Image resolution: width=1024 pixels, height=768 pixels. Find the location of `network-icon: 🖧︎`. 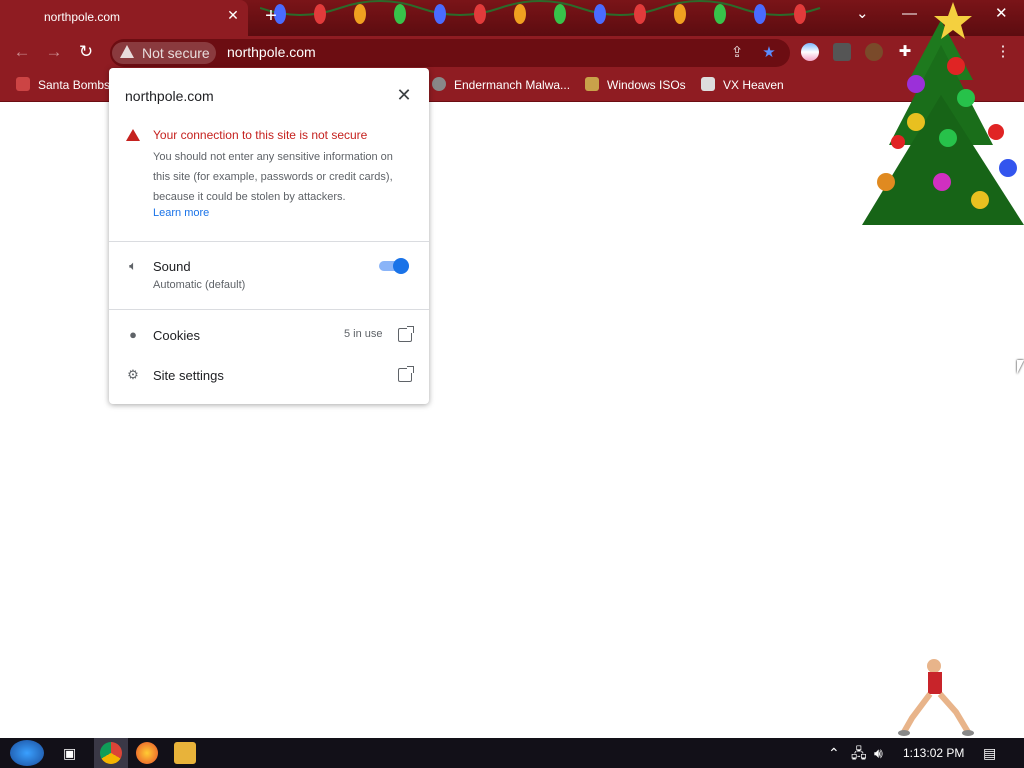

network-icon: 🖧︎ is located at coordinates (859, 753).